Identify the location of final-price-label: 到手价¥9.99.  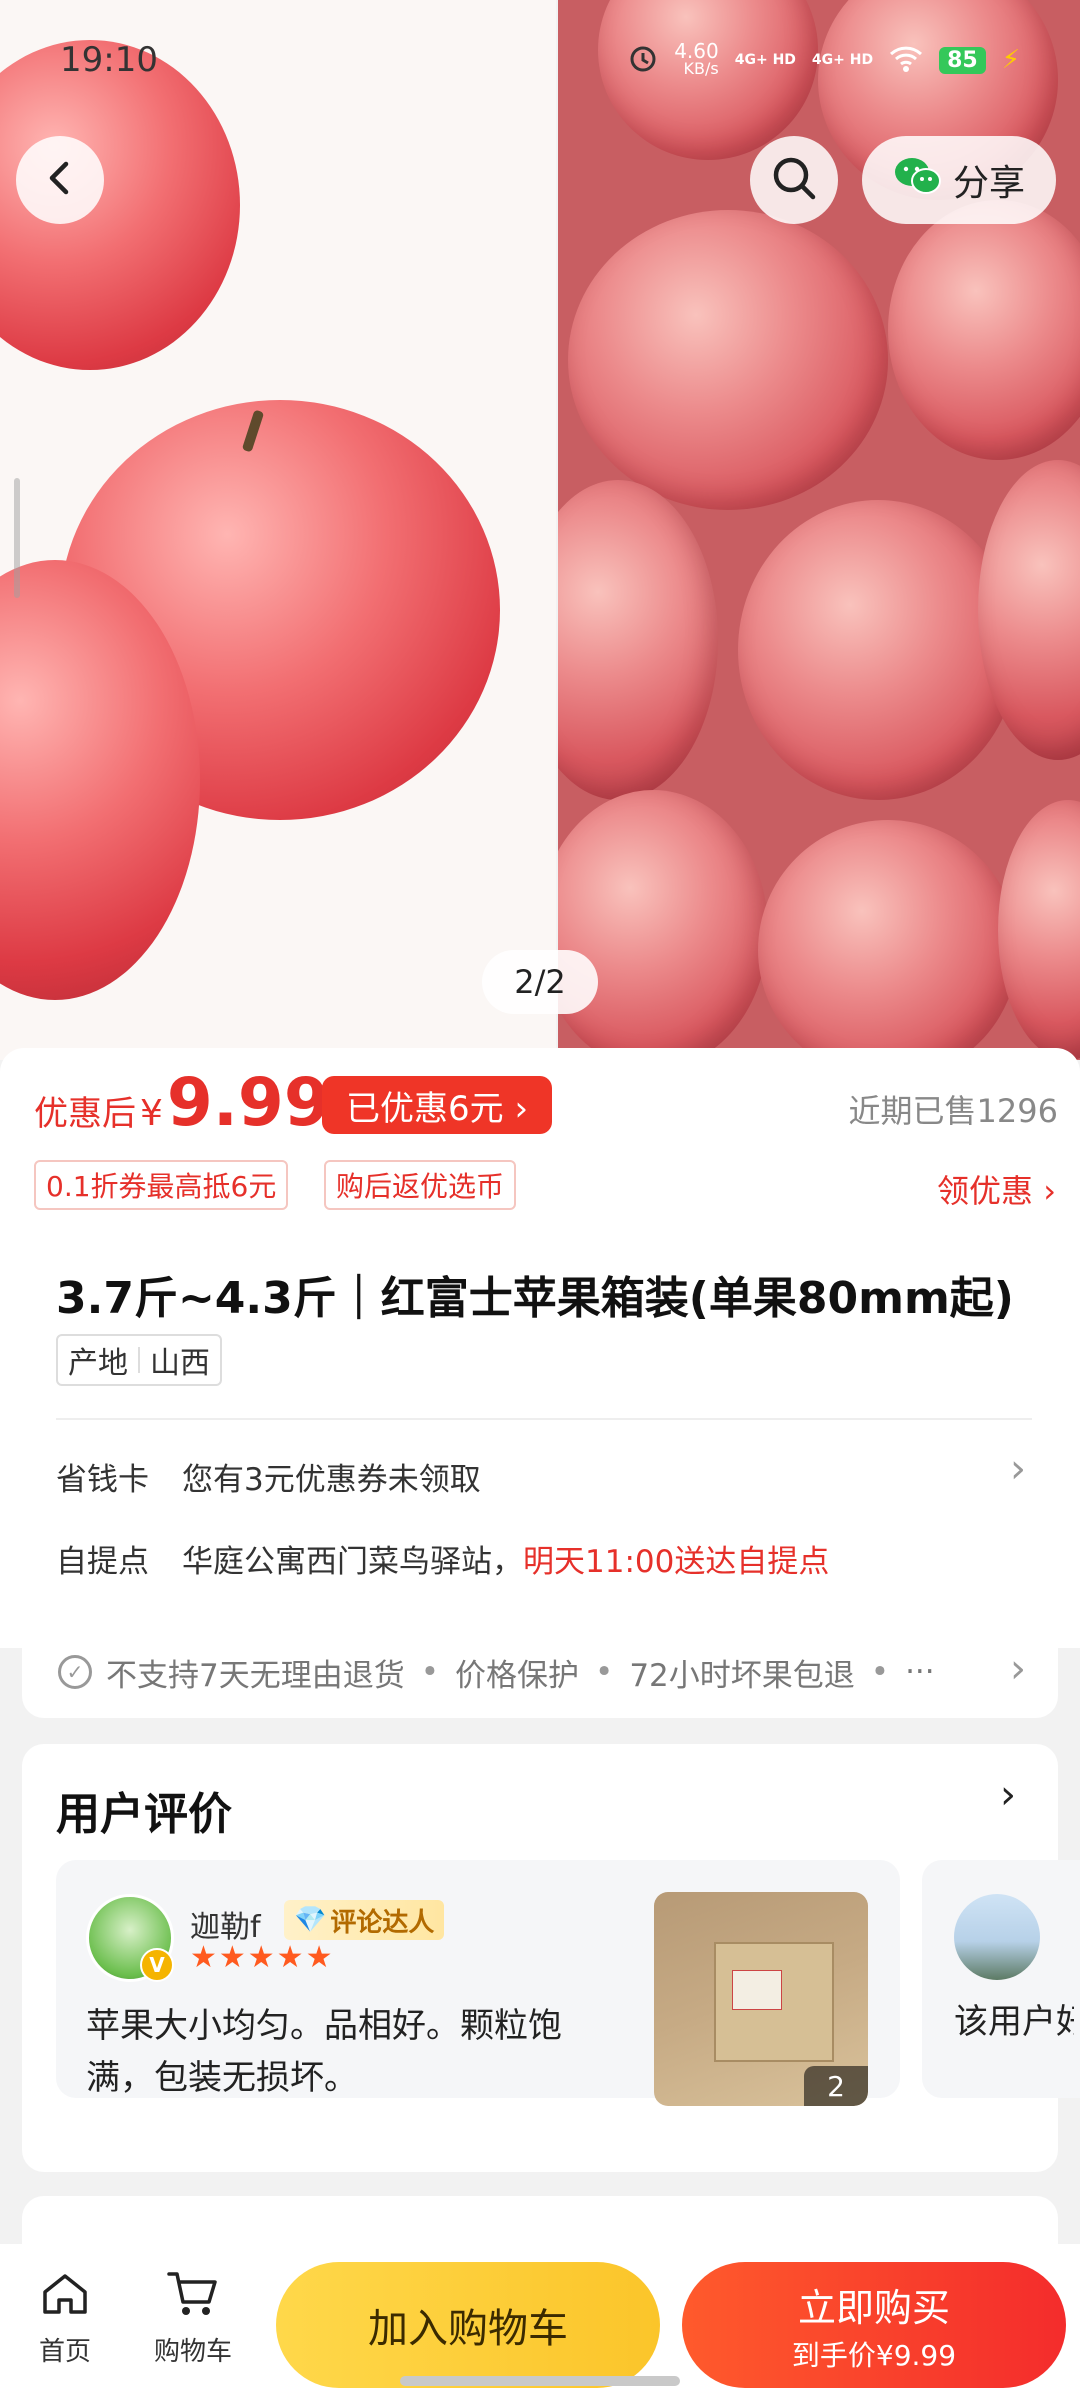
(874, 2355).